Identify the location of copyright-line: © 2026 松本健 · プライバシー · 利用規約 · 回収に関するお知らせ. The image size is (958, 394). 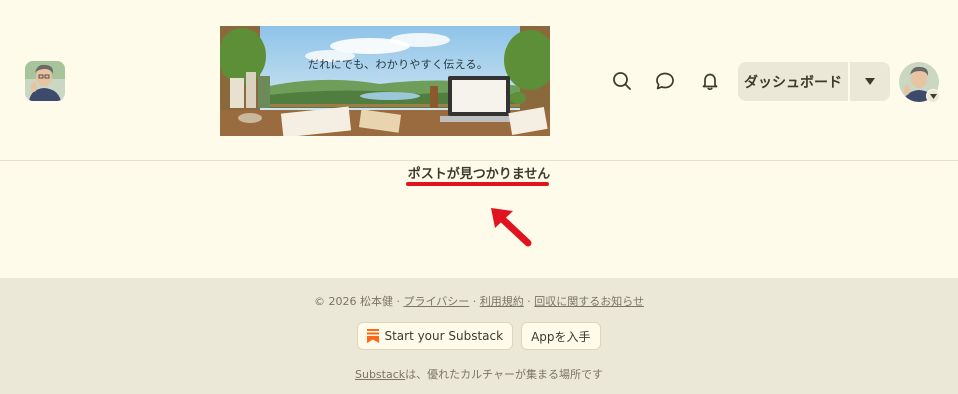
(479, 301).